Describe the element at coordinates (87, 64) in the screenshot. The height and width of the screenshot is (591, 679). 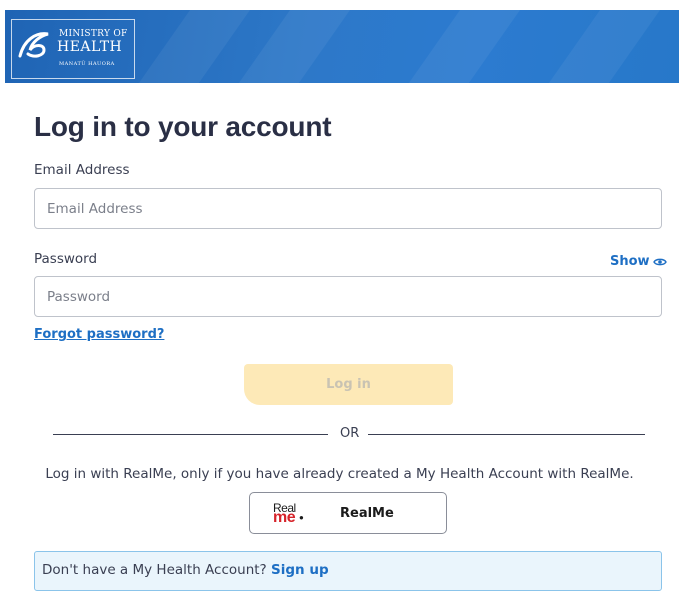
I see `logo-text-maori: MANATŪ HAUORA` at that location.